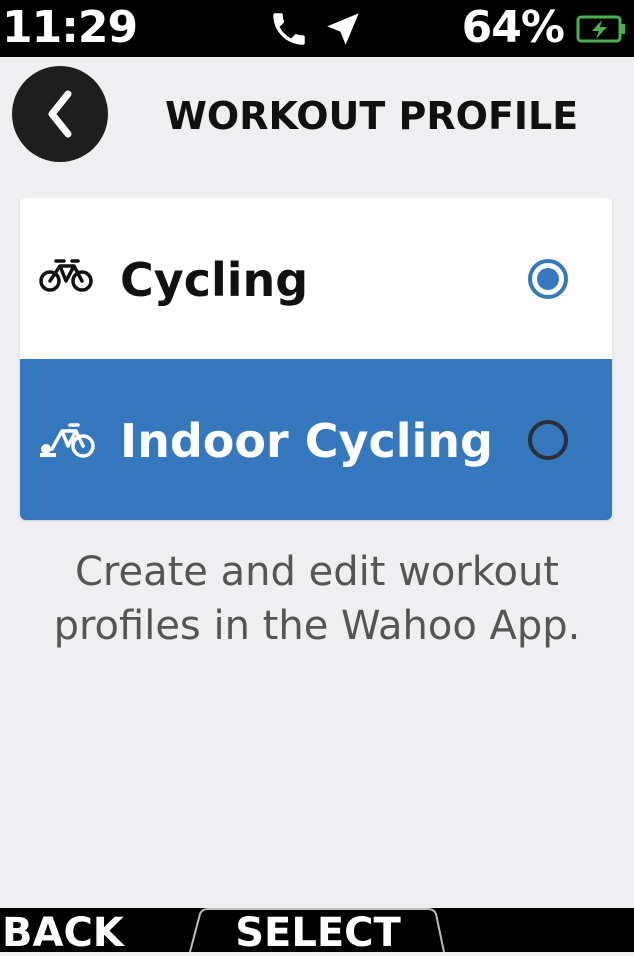  Describe the element at coordinates (66, 276) in the screenshot. I see `bicycle-icon` at that location.